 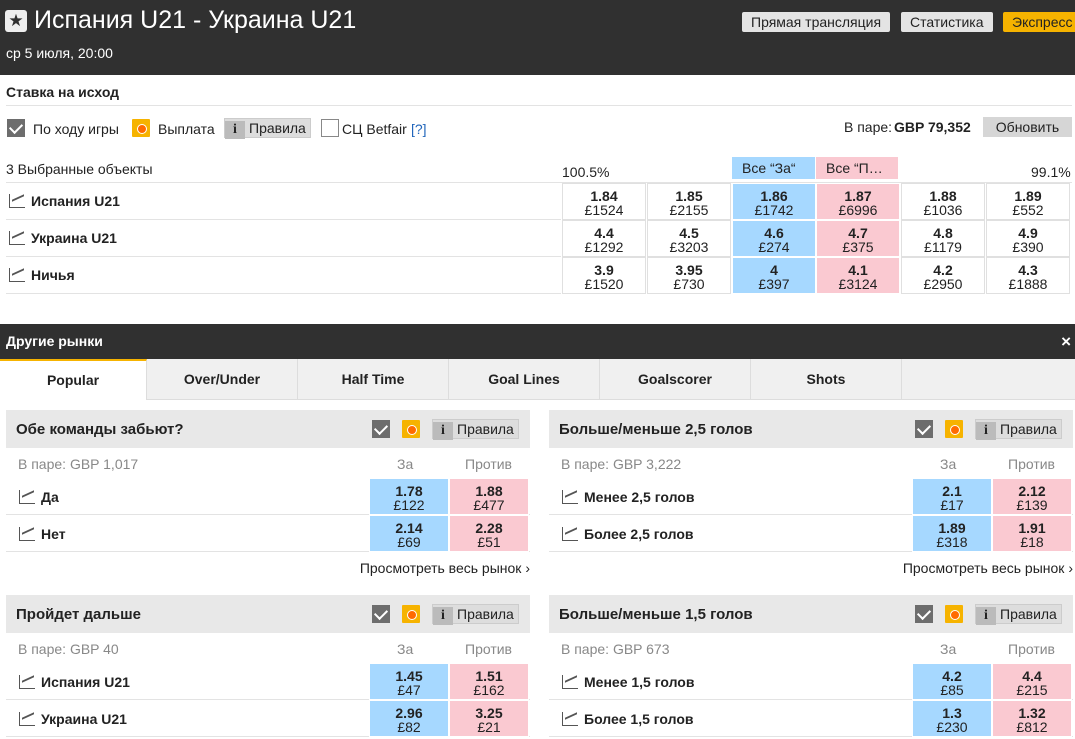 What do you see at coordinates (524, 379) in the screenshot?
I see `tab-goal-lines: Goal Lines` at bounding box center [524, 379].